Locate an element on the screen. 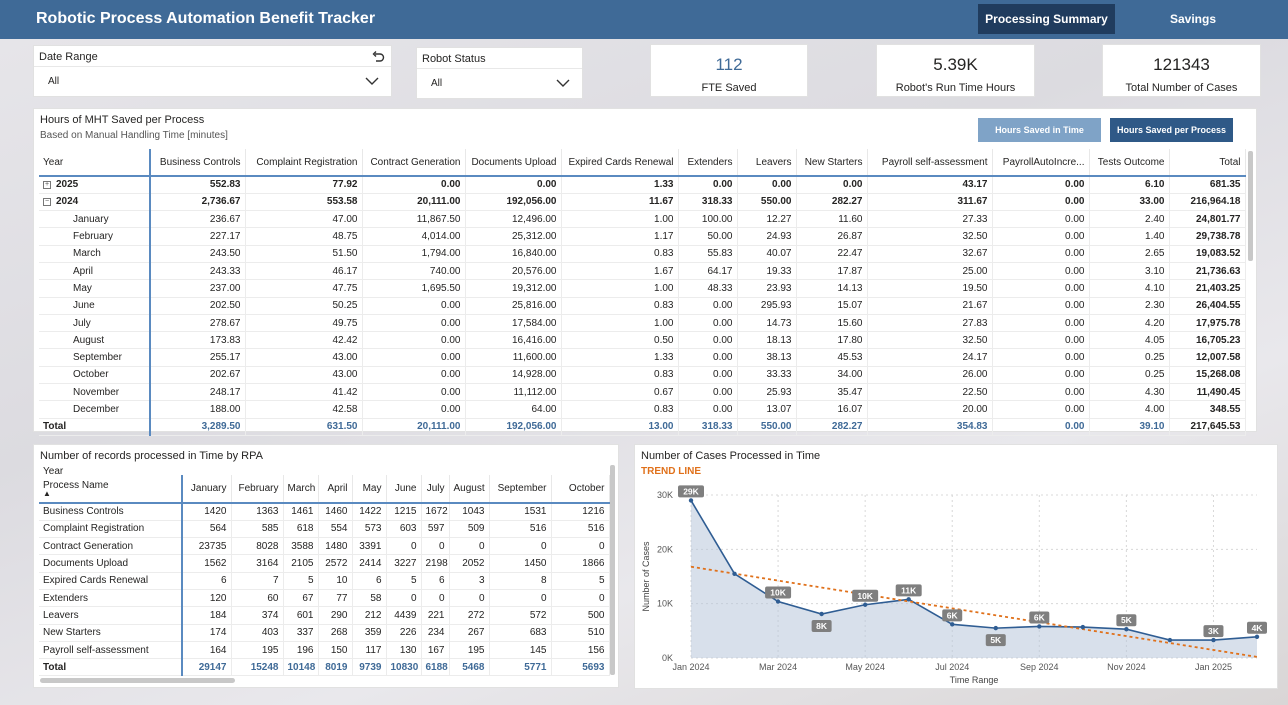  reset-icon is located at coordinates (378, 57).